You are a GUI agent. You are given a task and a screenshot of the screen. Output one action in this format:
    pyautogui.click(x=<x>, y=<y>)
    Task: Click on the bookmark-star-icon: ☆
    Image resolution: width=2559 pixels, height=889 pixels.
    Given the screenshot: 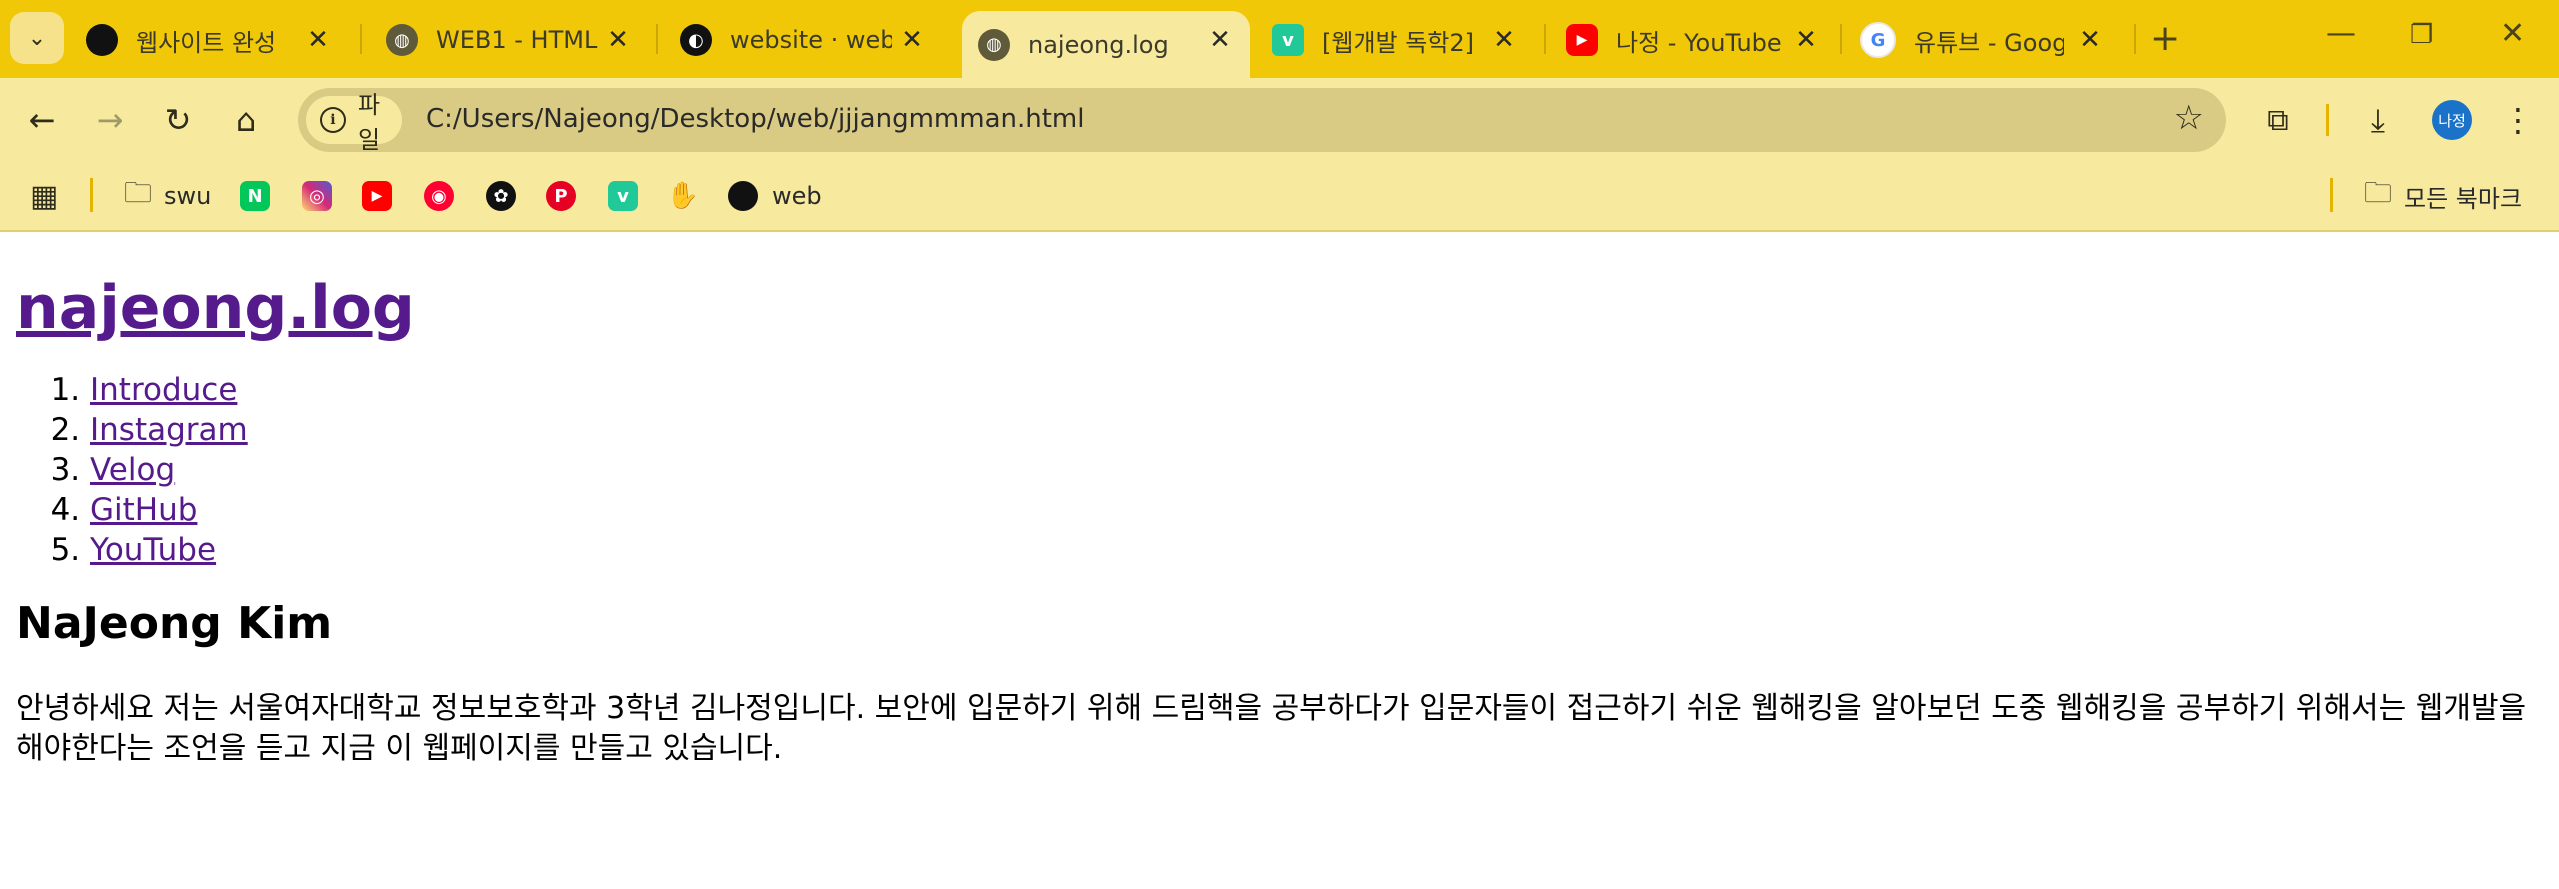 What is the action you would take?
    pyautogui.click(x=2189, y=118)
    